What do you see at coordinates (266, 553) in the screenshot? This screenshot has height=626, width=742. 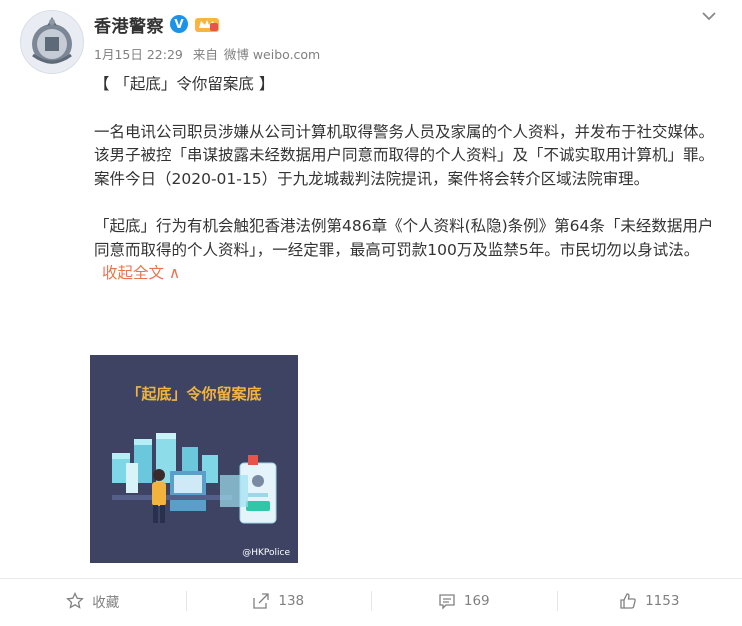 I see `image-watermark: @HKPolice` at bounding box center [266, 553].